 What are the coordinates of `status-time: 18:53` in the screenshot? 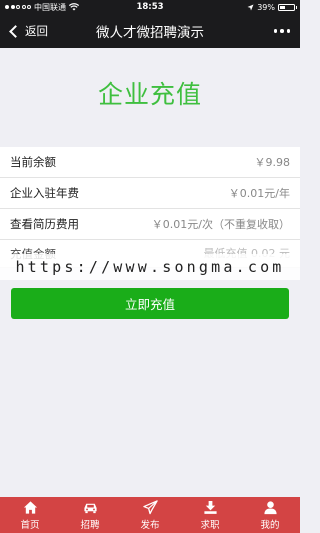 It's located at (150, 7).